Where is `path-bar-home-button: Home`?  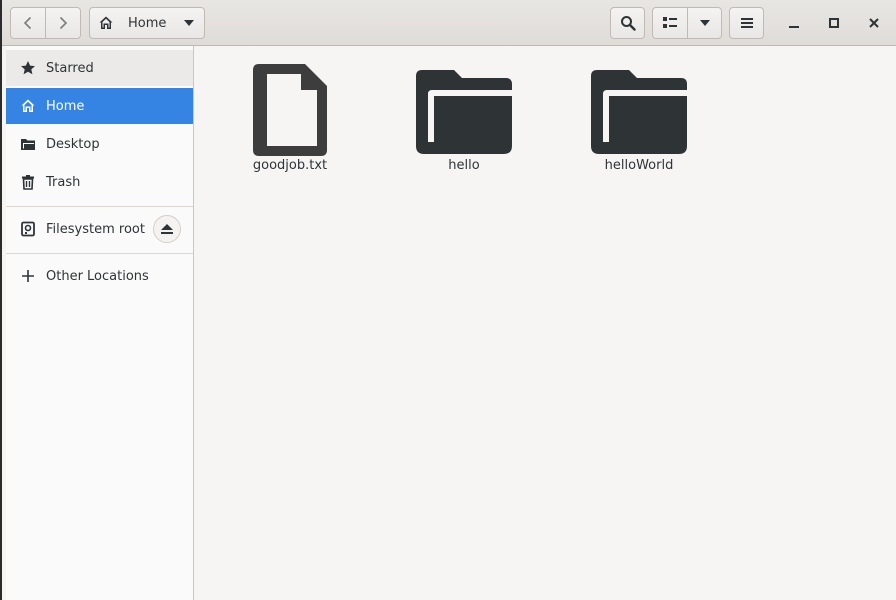
path-bar-home-button: Home is located at coordinates (147, 23).